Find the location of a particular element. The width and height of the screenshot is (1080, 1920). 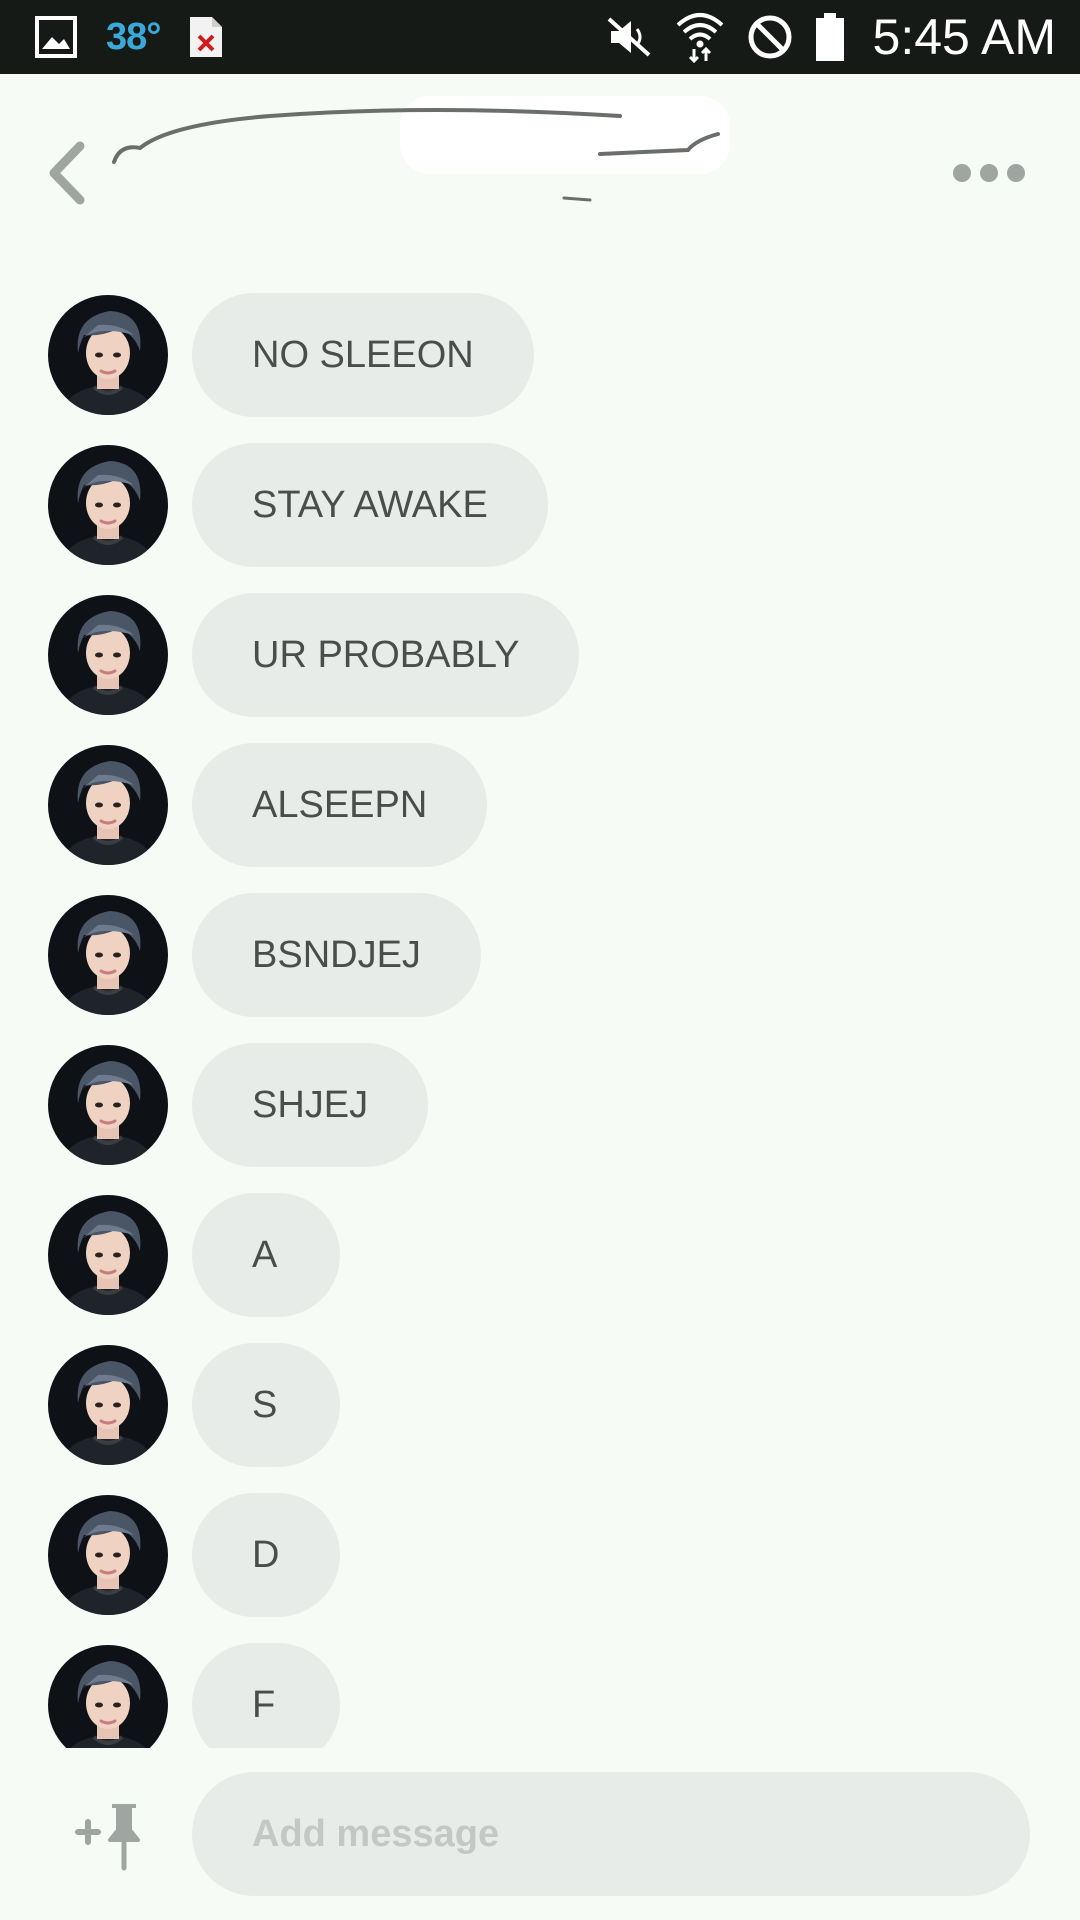

message-bubble: NO SLEEON is located at coordinates (363, 355).